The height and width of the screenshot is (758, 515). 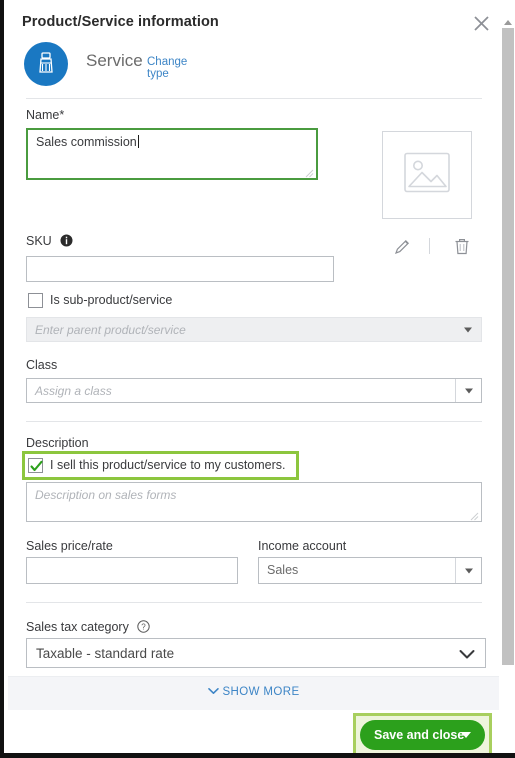 What do you see at coordinates (254, 329) in the screenshot?
I see `parent-product-select: Enter parent product/service` at bounding box center [254, 329].